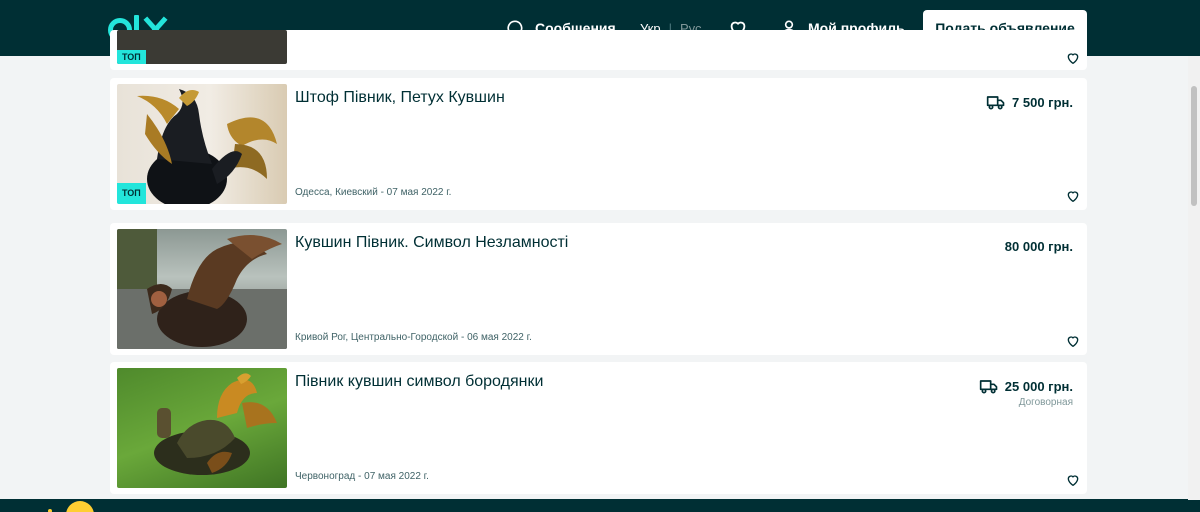  What do you see at coordinates (600, 505) in the screenshot?
I see `footer-band` at bounding box center [600, 505].